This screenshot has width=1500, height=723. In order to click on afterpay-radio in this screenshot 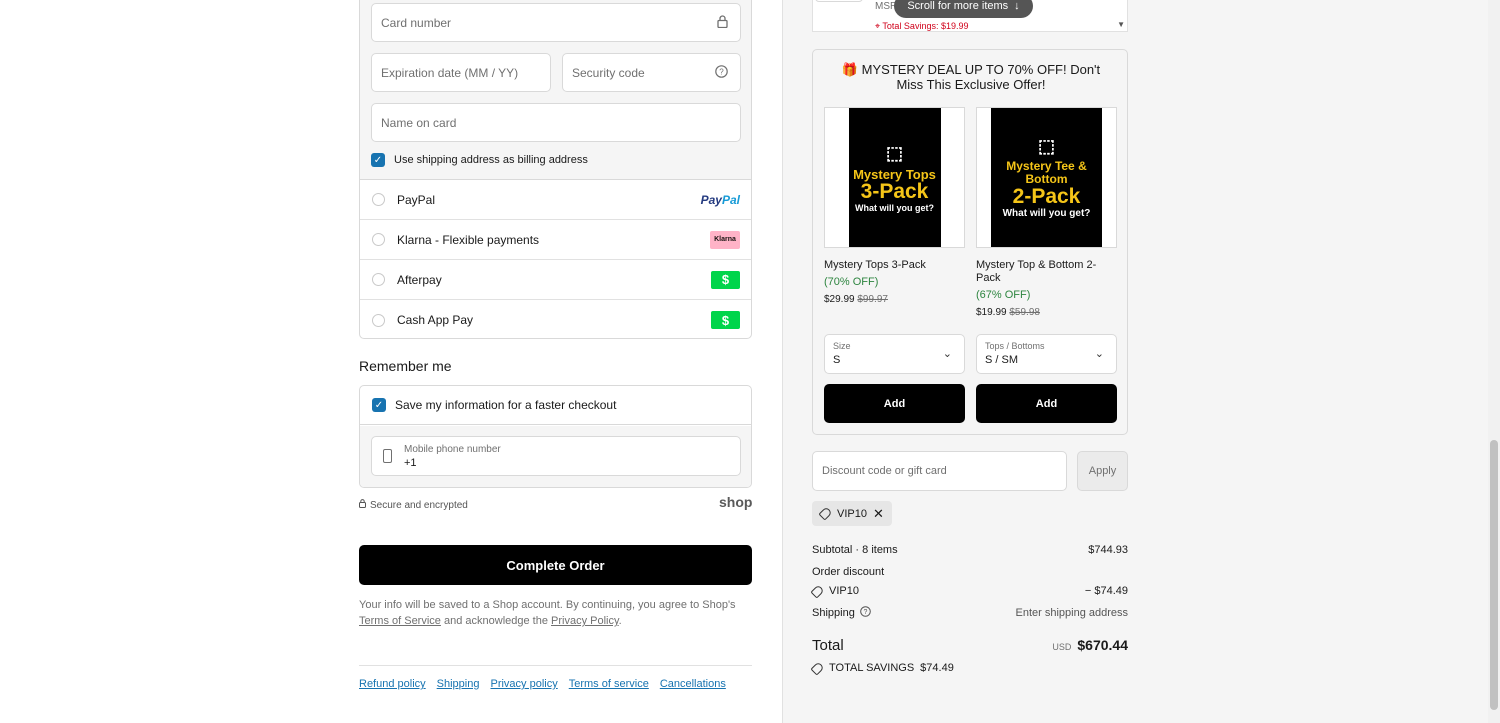, I will do `click(378, 279)`.